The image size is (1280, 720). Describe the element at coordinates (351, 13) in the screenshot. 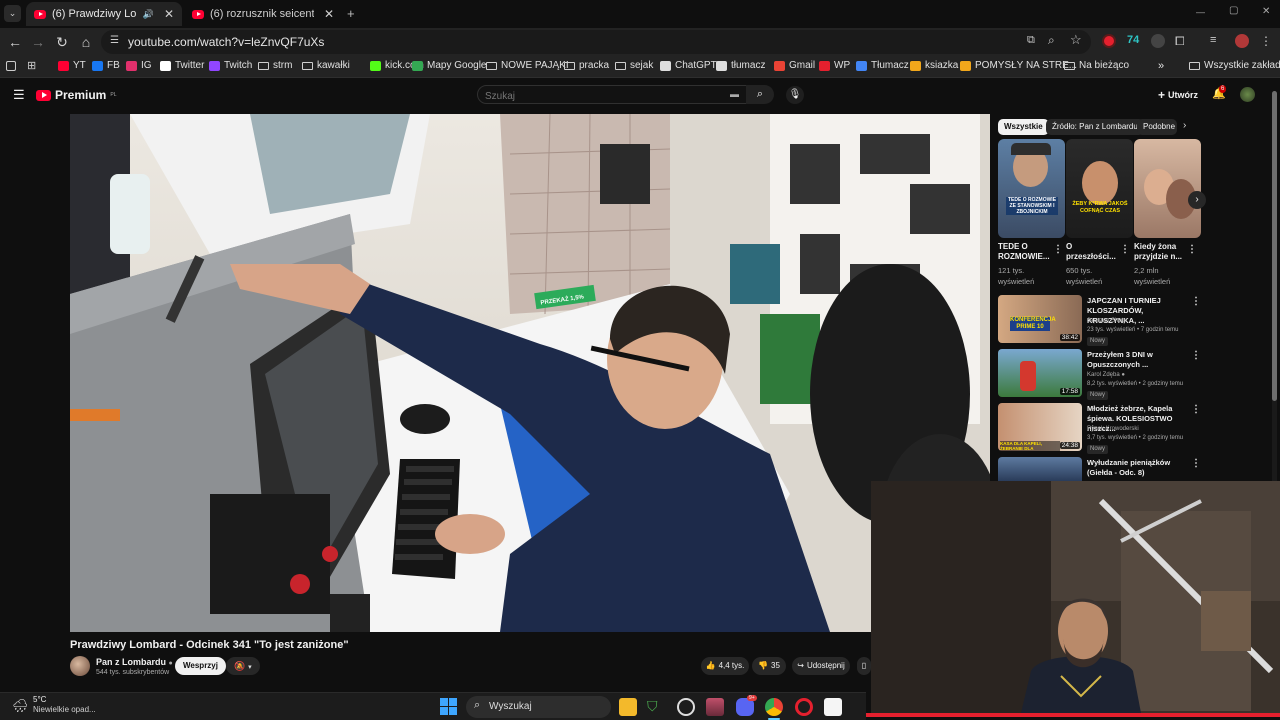

I see `new-tab-button: +` at that location.